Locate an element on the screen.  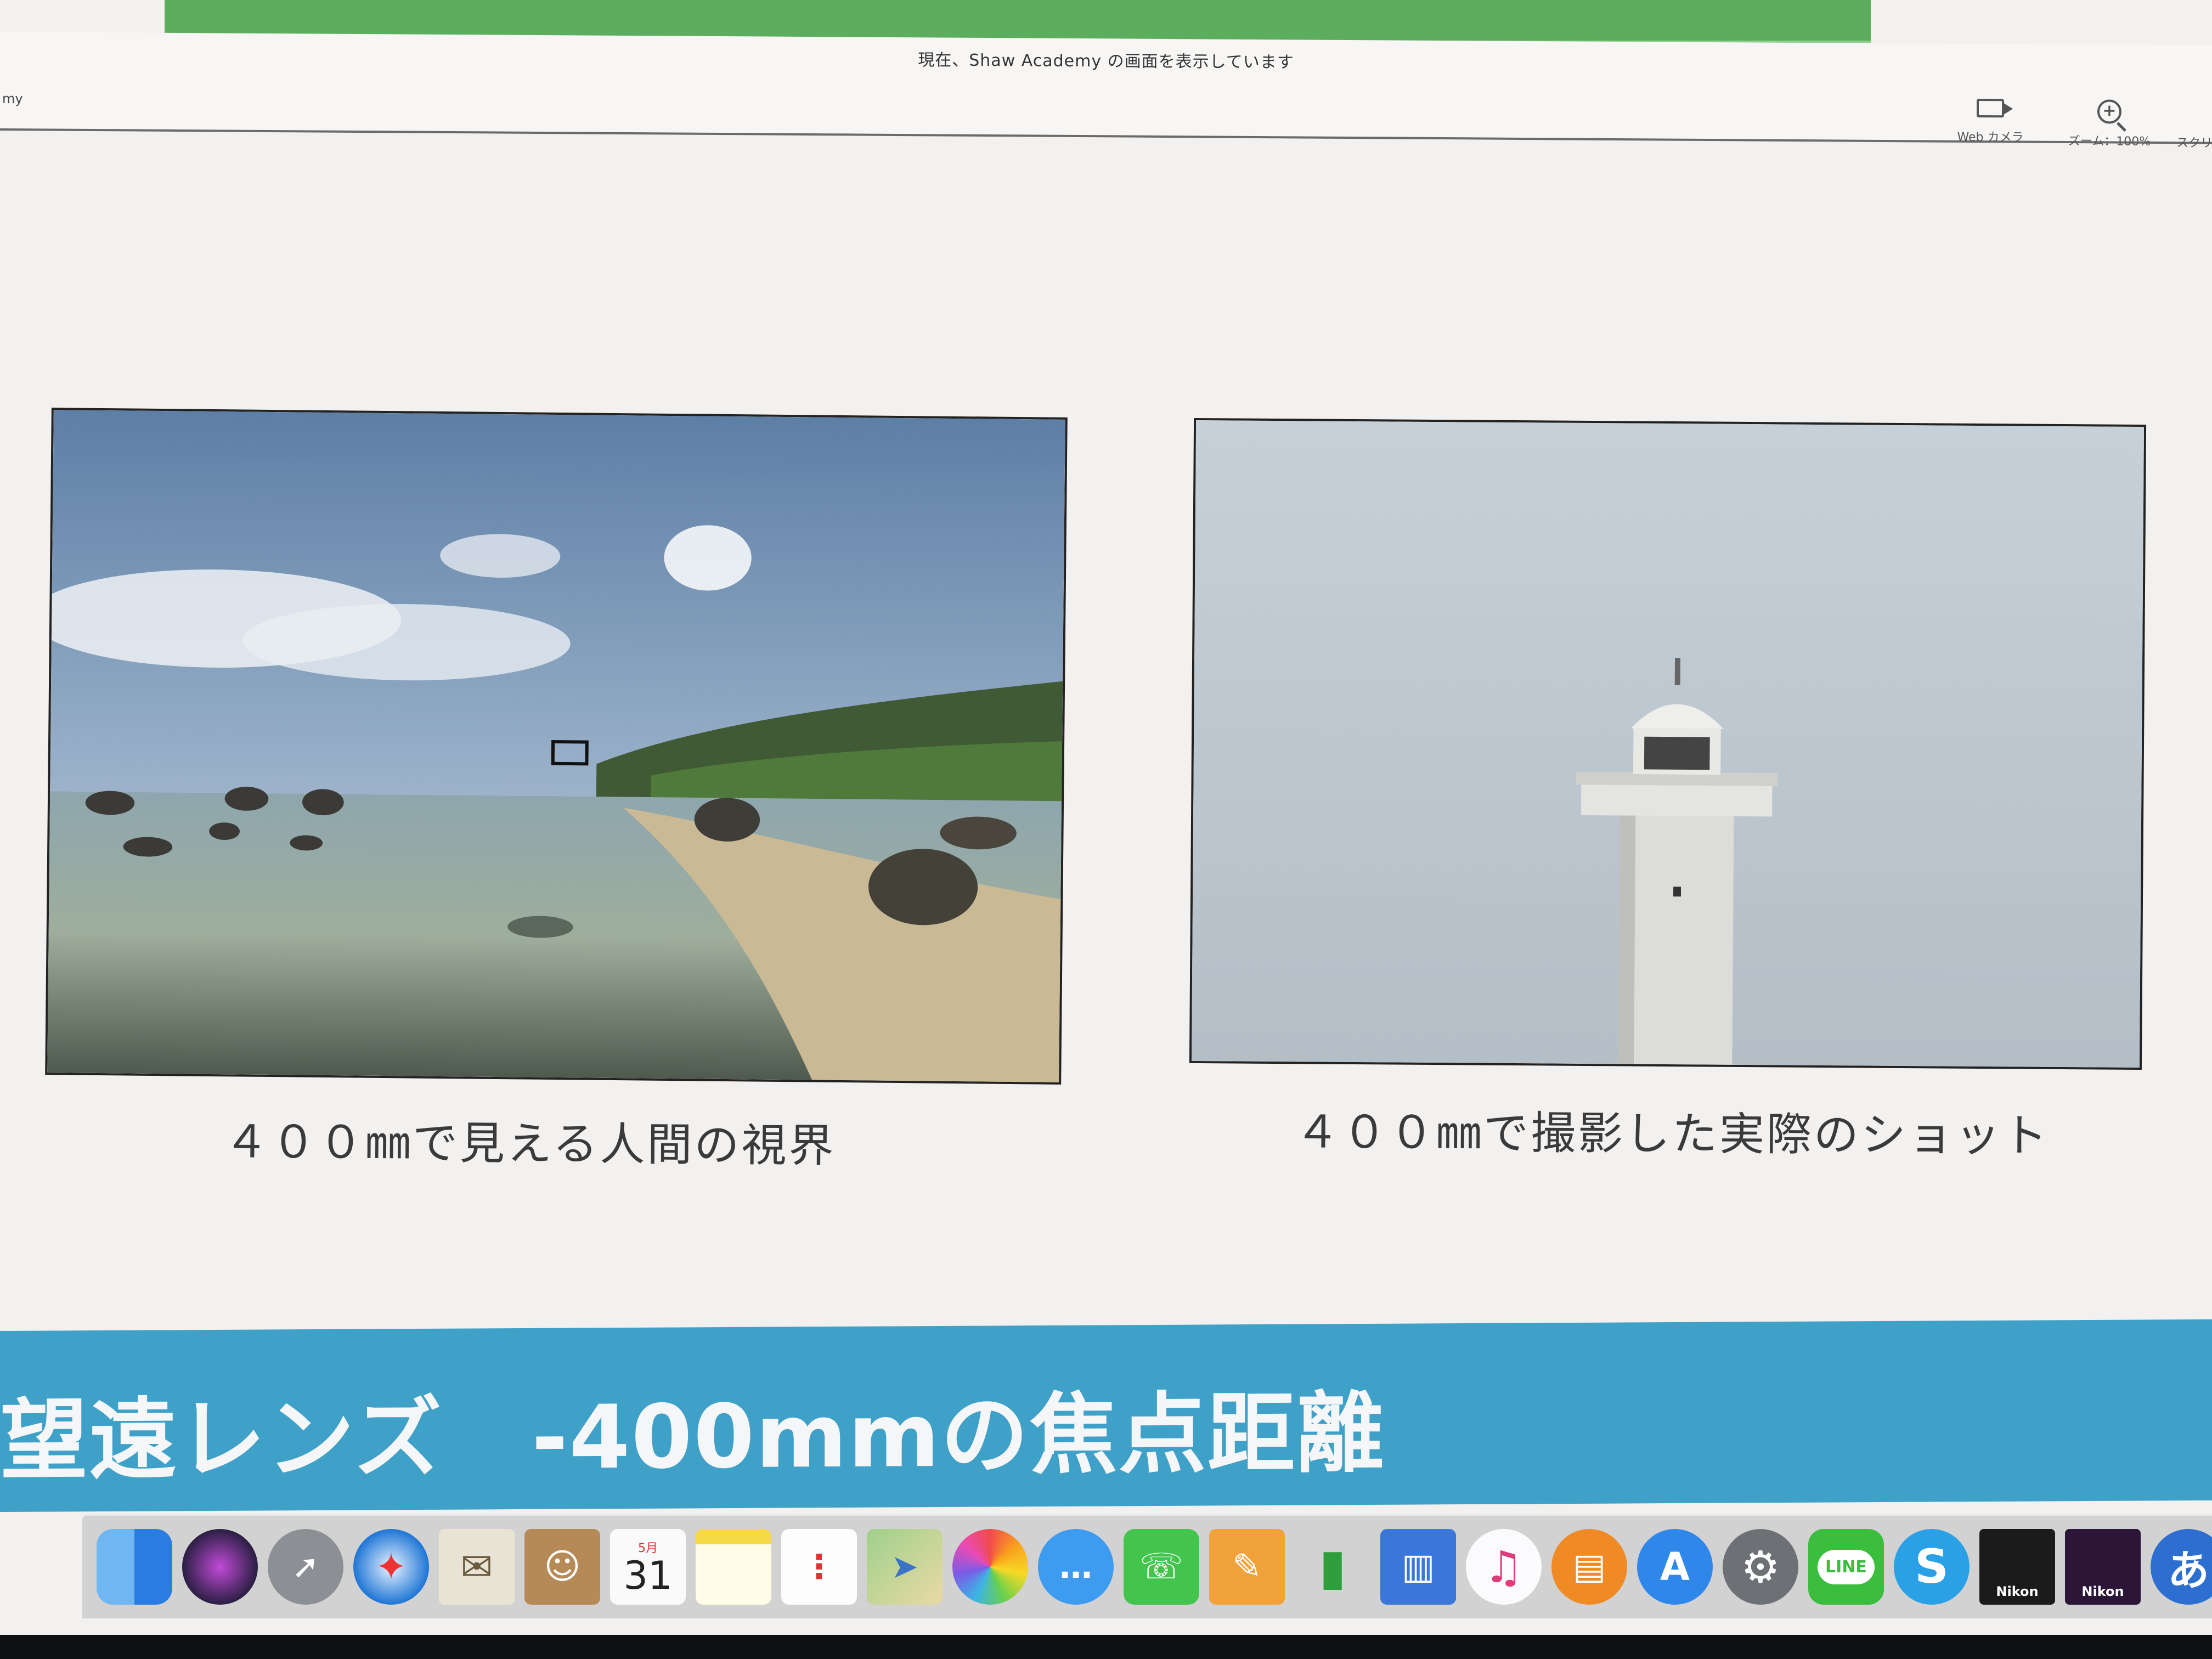
launchpad-icon: ➚ is located at coordinates (306, 1567).